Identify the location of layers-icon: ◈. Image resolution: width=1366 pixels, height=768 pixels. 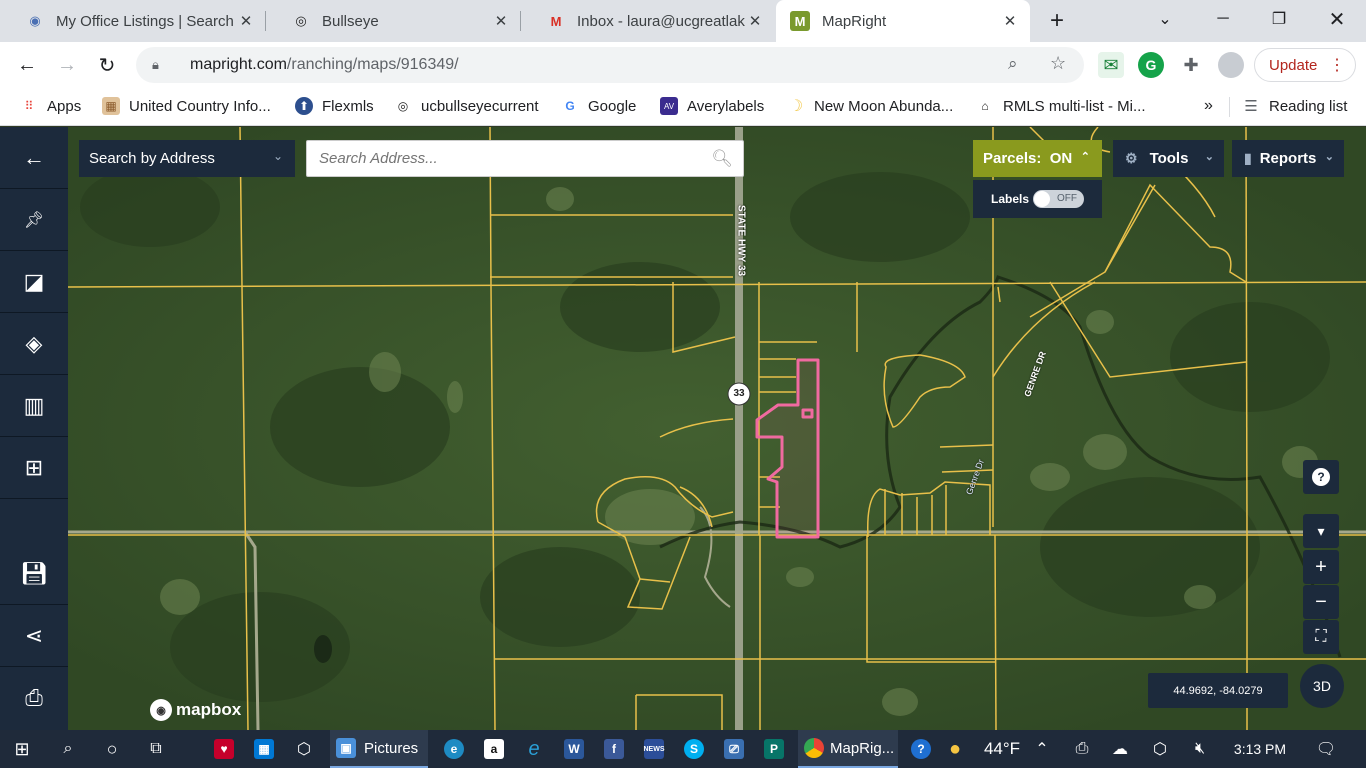
(34, 344).